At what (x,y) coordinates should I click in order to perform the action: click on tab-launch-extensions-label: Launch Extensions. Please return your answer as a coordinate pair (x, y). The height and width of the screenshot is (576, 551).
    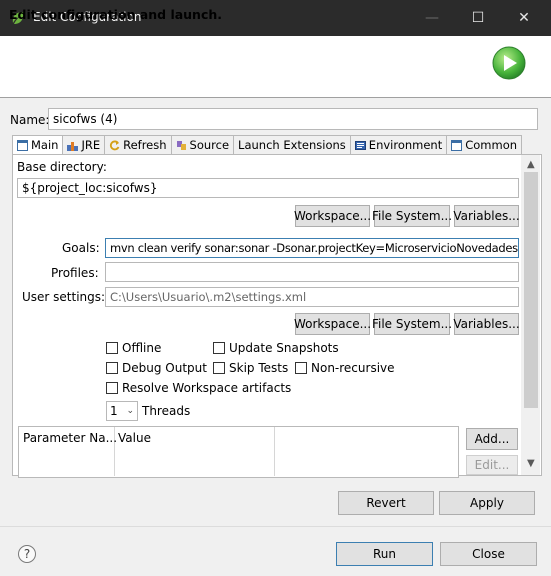
    Looking at the image, I should click on (292, 145).